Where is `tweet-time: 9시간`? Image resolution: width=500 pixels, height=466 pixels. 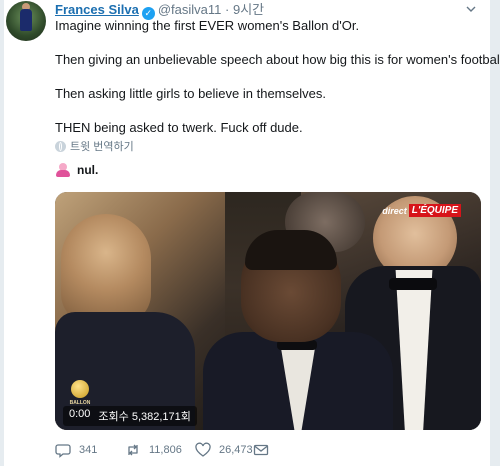
tweet-time: 9시간 is located at coordinates (248, 9).